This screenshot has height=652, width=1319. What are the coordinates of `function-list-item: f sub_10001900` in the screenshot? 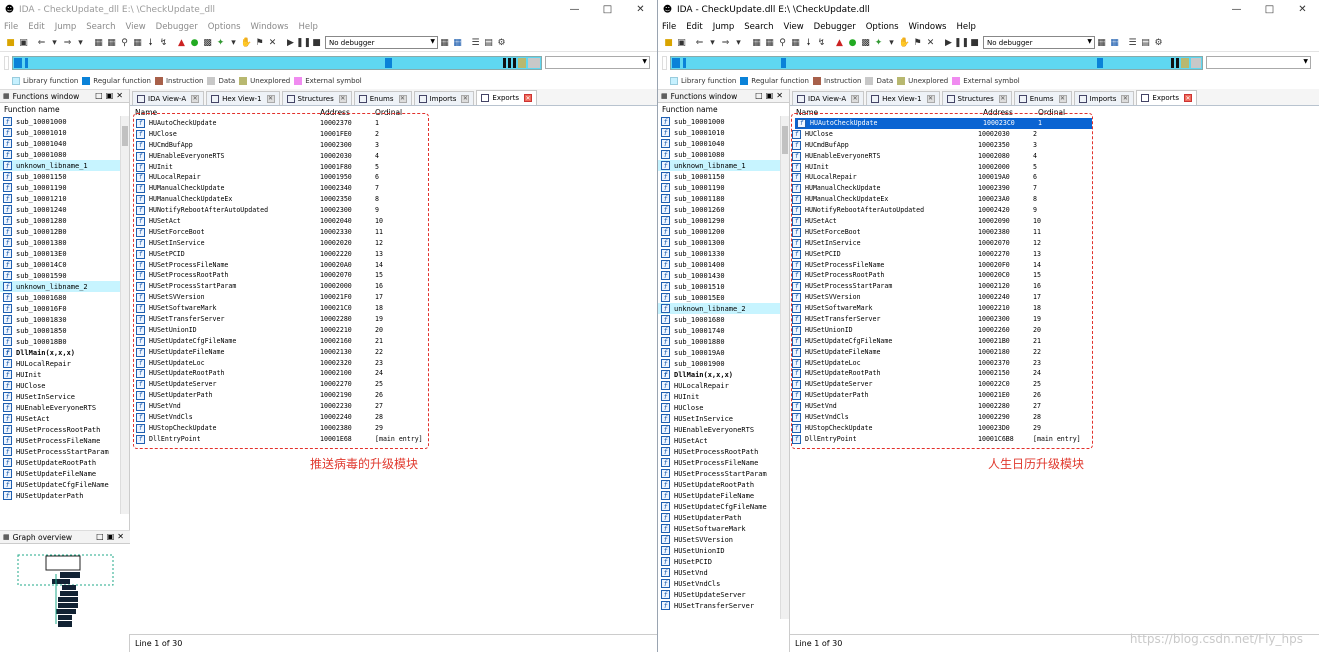 It's located at (723, 363).